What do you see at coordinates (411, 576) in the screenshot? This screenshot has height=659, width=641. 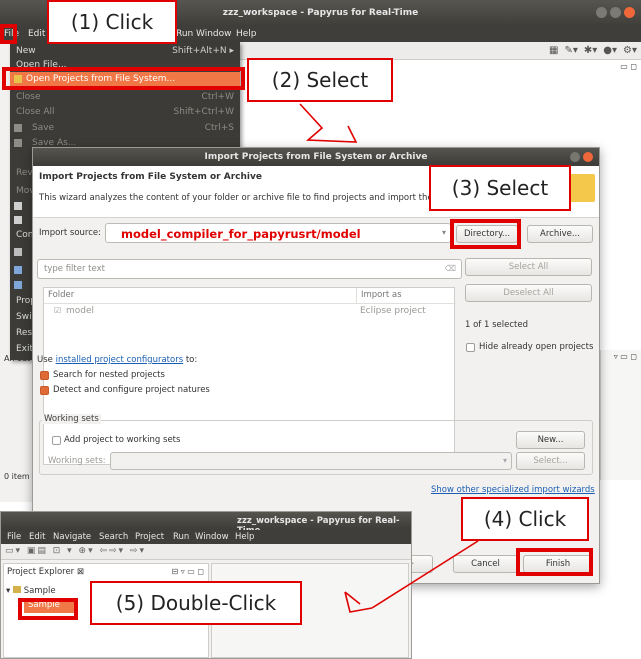 I see `arrow-step4` at bounding box center [411, 576].